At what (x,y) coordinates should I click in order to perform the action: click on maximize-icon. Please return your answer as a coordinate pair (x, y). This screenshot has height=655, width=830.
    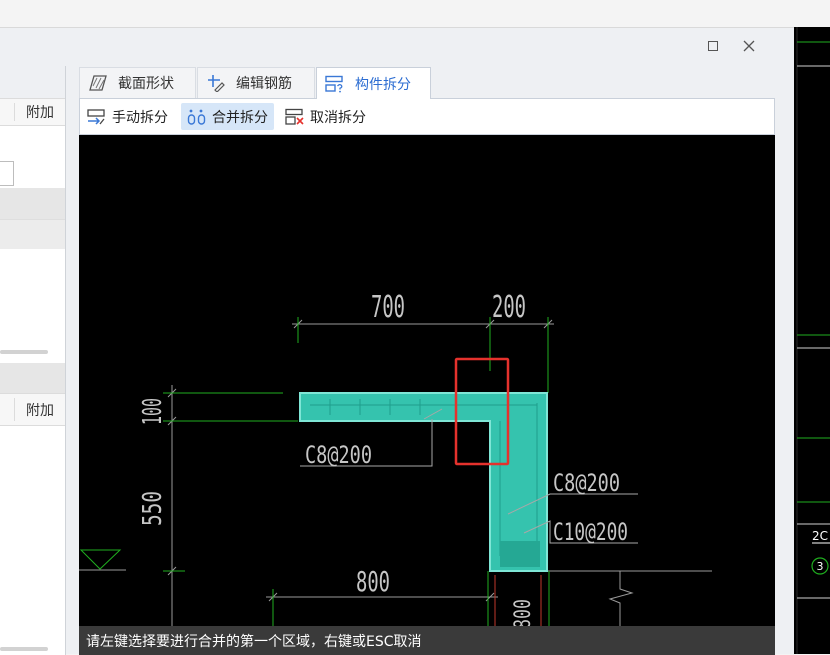
    Looking at the image, I should click on (713, 46).